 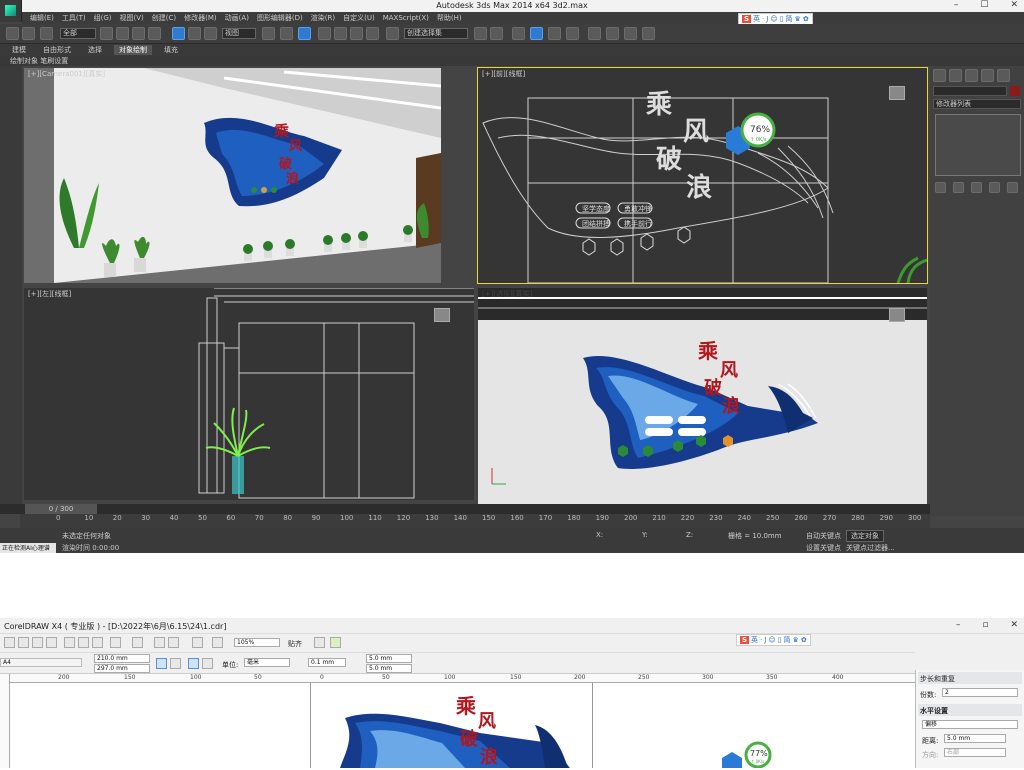 What do you see at coordinates (984, 5) in the screenshot?
I see `maximize-icon: ☐` at bounding box center [984, 5].